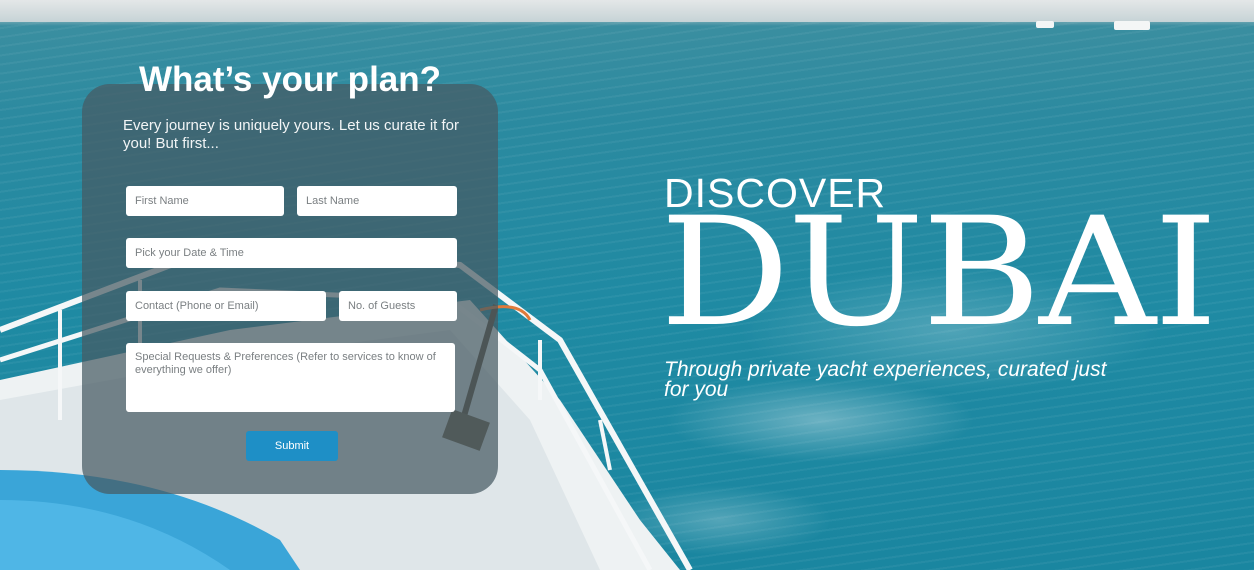 The height and width of the screenshot is (570, 1254). What do you see at coordinates (398, 306) in the screenshot?
I see `guests-input` at bounding box center [398, 306].